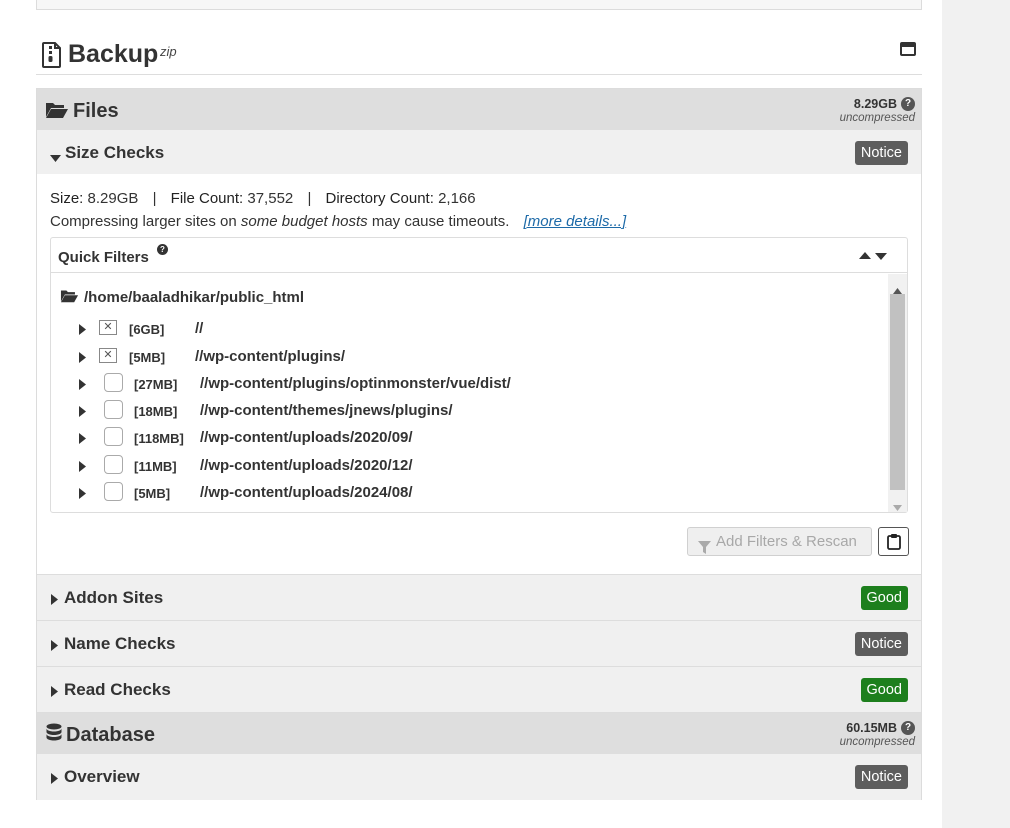  What do you see at coordinates (145, 221) in the screenshot?
I see `warn-text: Compressing larger sites on` at bounding box center [145, 221].